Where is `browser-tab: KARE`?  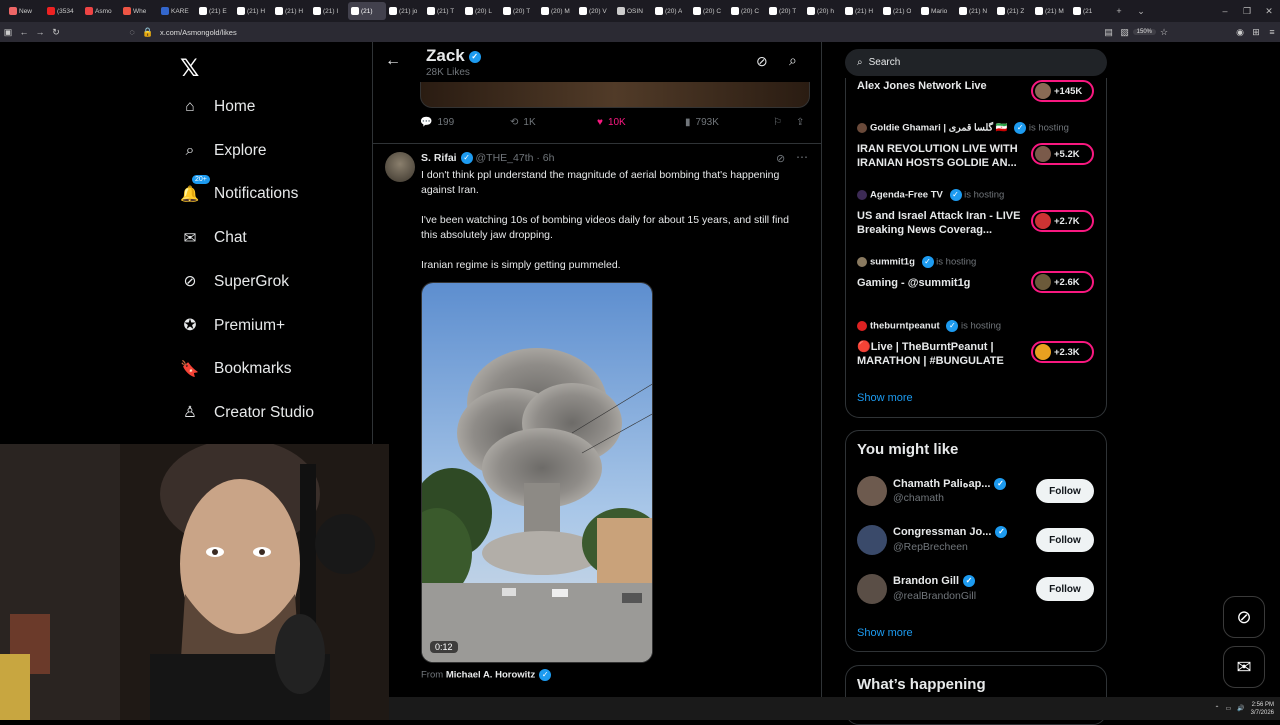 browser-tab: KARE is located at coordinates (177, 11).